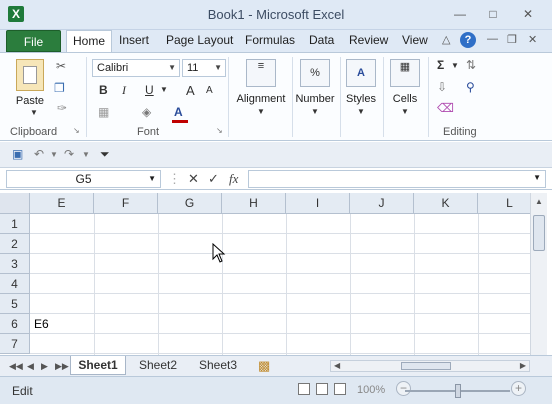  What do you see at coordinates (16, 366) in the screenshot?
I see `first-sheet-icon: ◀◀` at bounding box center [16, 366].